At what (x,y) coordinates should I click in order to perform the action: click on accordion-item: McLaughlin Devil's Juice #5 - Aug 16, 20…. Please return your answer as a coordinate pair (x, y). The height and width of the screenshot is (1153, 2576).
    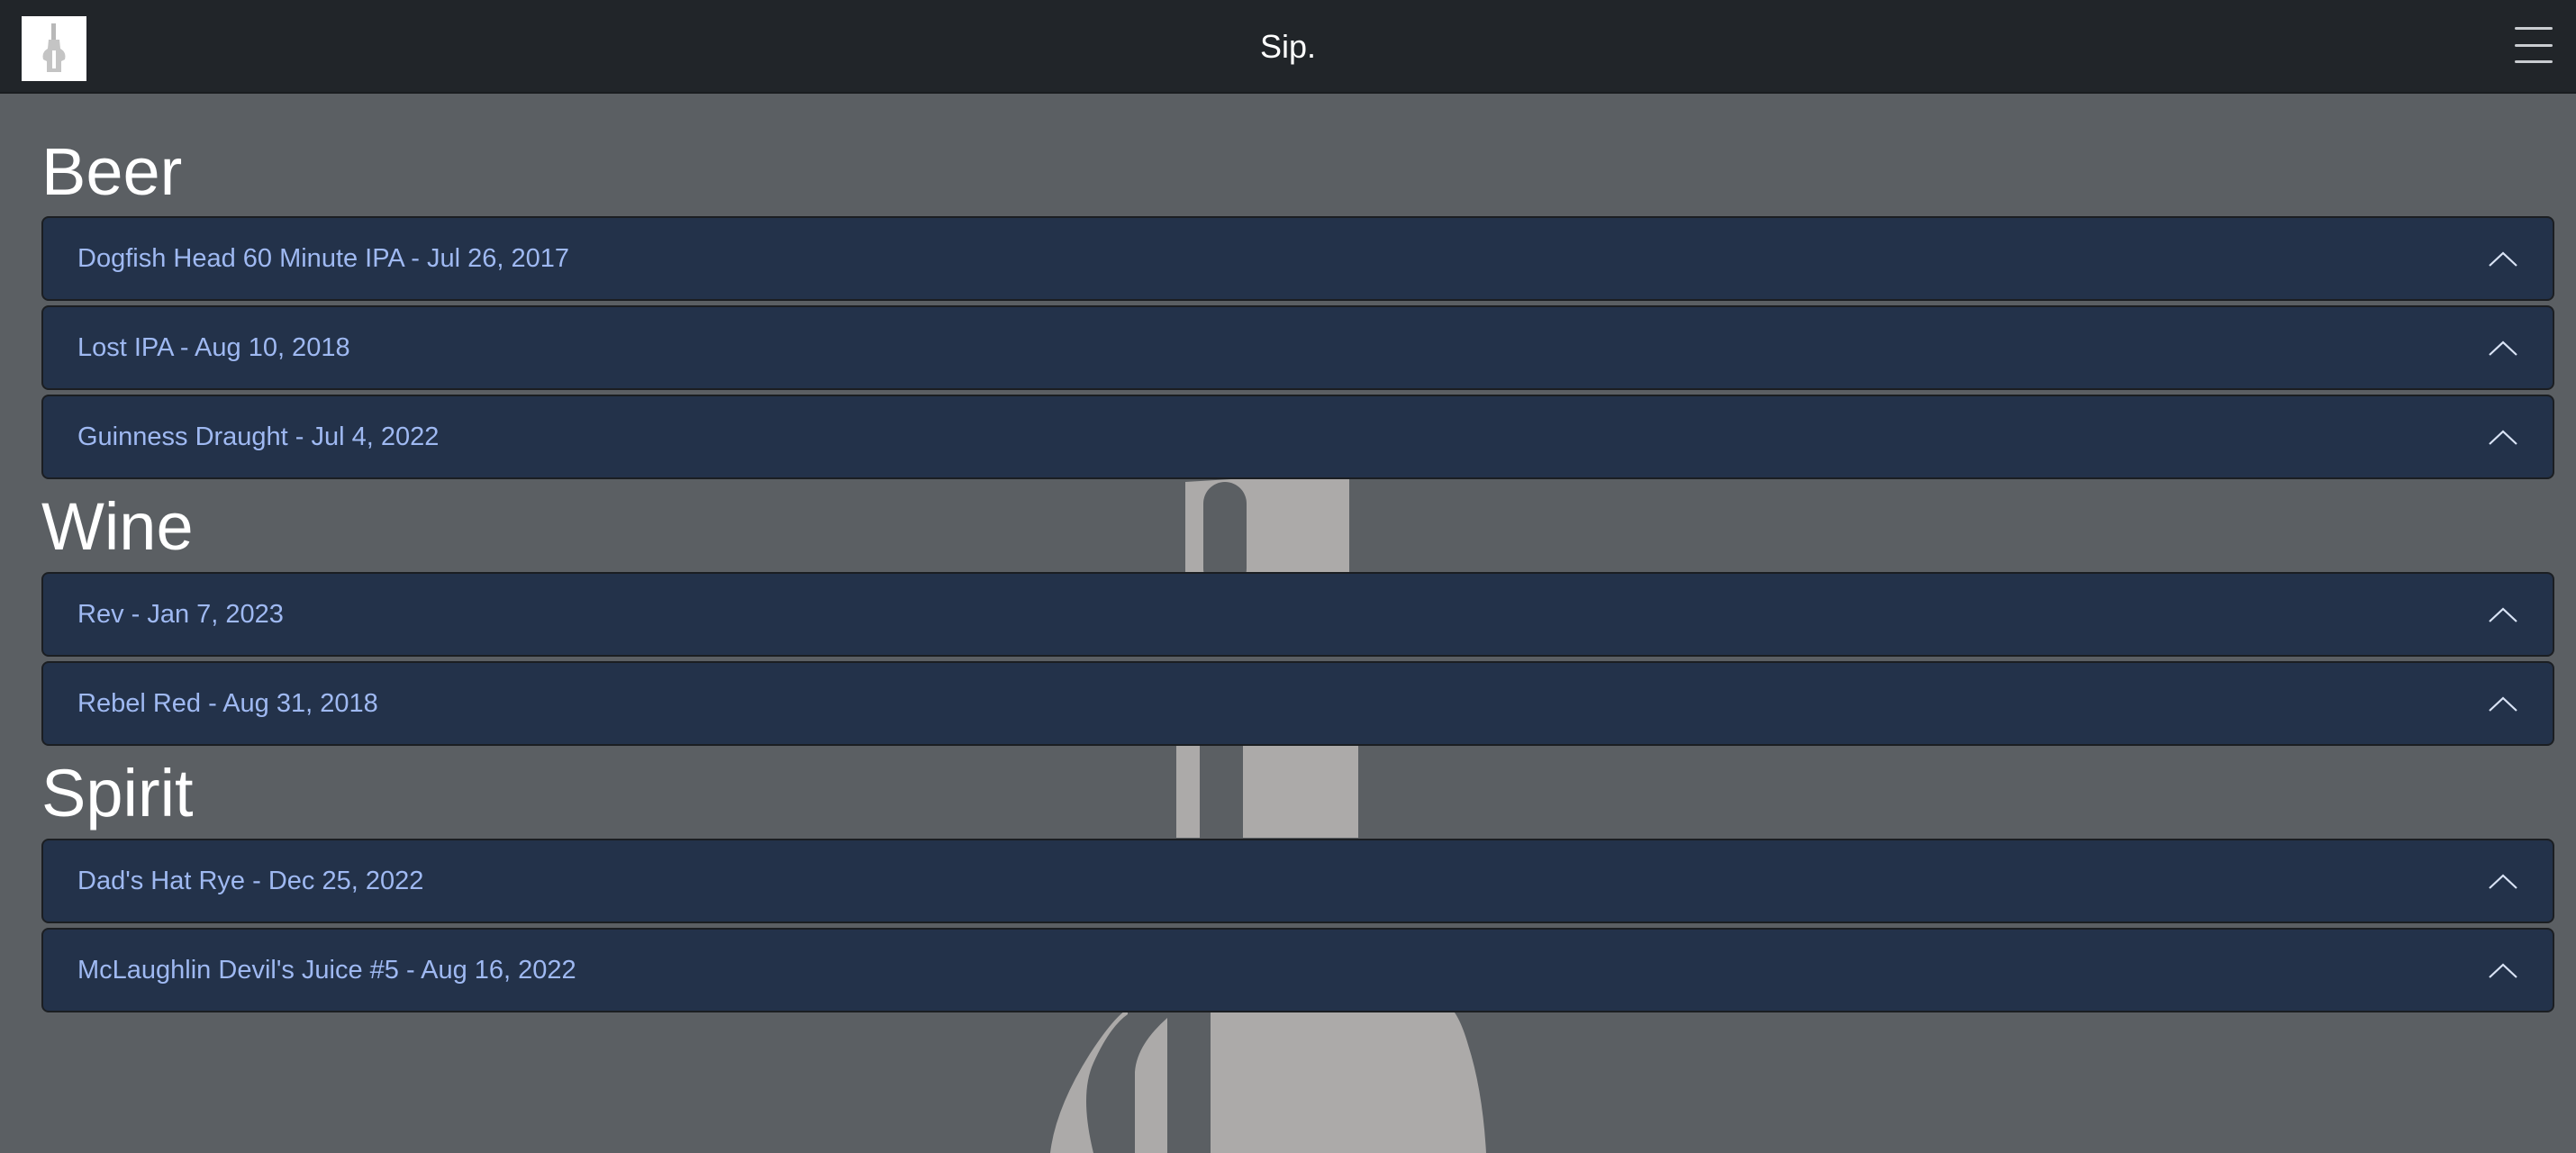
    Looking at the image, I should click on (1297, 970).